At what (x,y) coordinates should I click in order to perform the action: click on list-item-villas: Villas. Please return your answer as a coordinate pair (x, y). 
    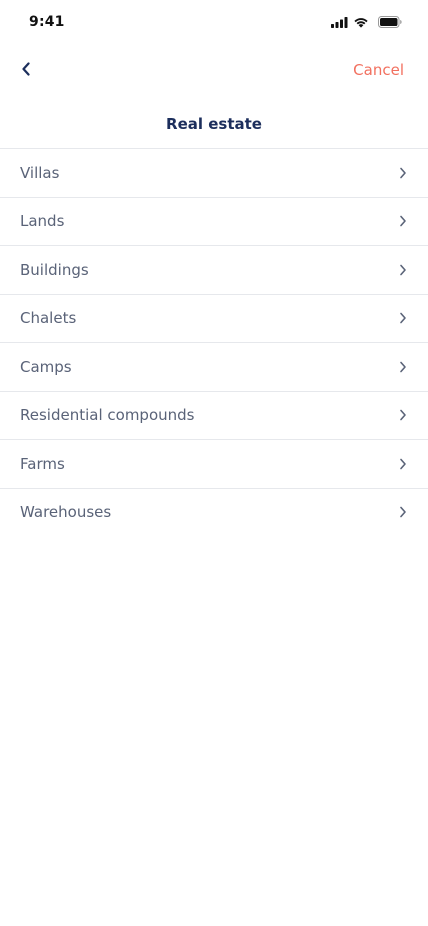
    Looking at the image, I should click on (214, 173).